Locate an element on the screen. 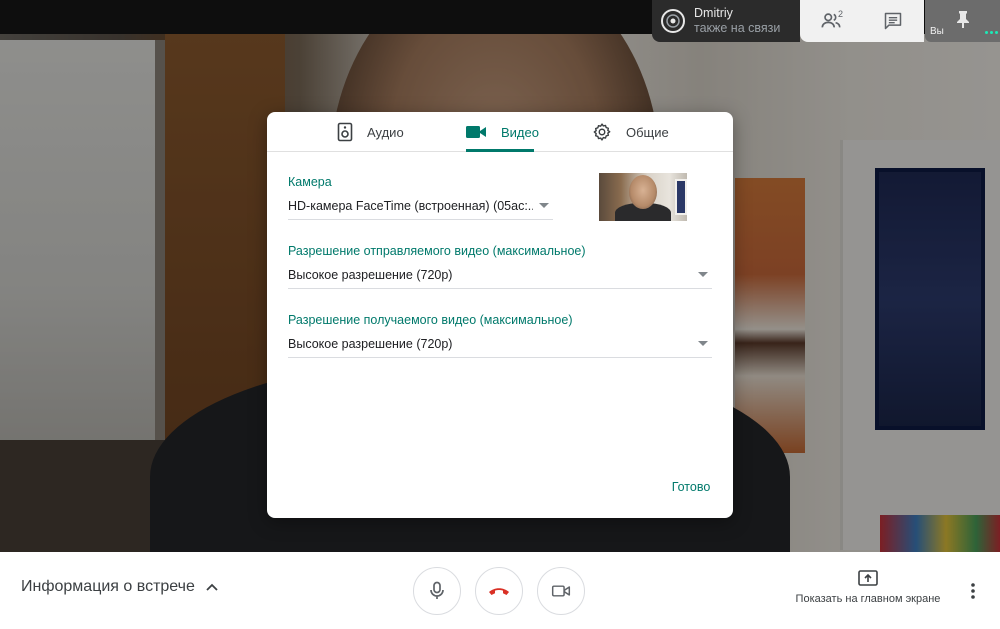 Image resolution: width=1000 pixels, height=629 pixels. audio-level-icon is located at coordinates (991, 32).